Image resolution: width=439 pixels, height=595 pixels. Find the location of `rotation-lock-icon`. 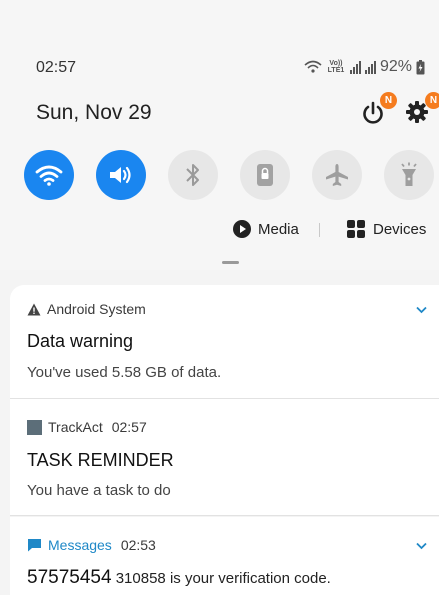

rotation-lock-icon is located at coordinates (265, 175).